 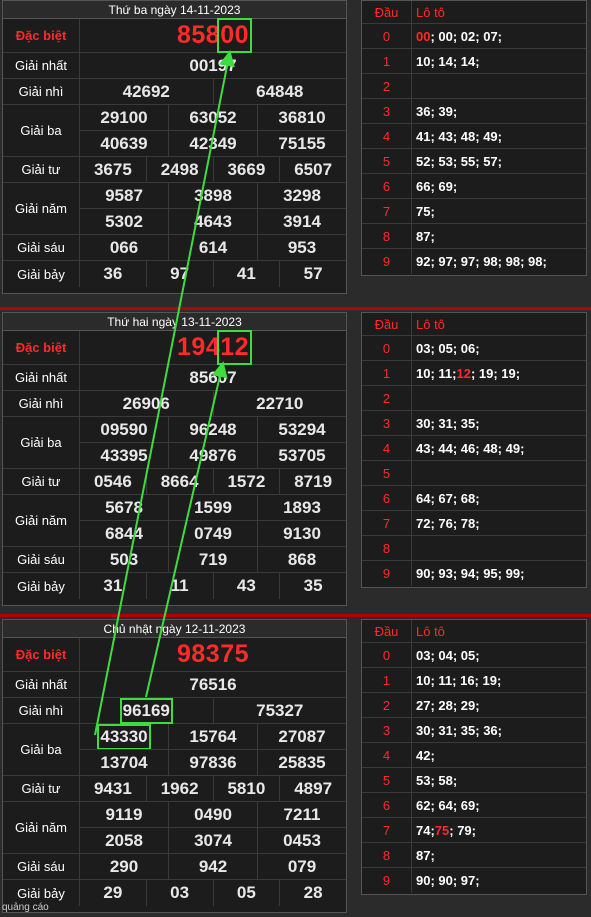 I want to click on prize-label: Giải tư, so click(x=41, y=788).